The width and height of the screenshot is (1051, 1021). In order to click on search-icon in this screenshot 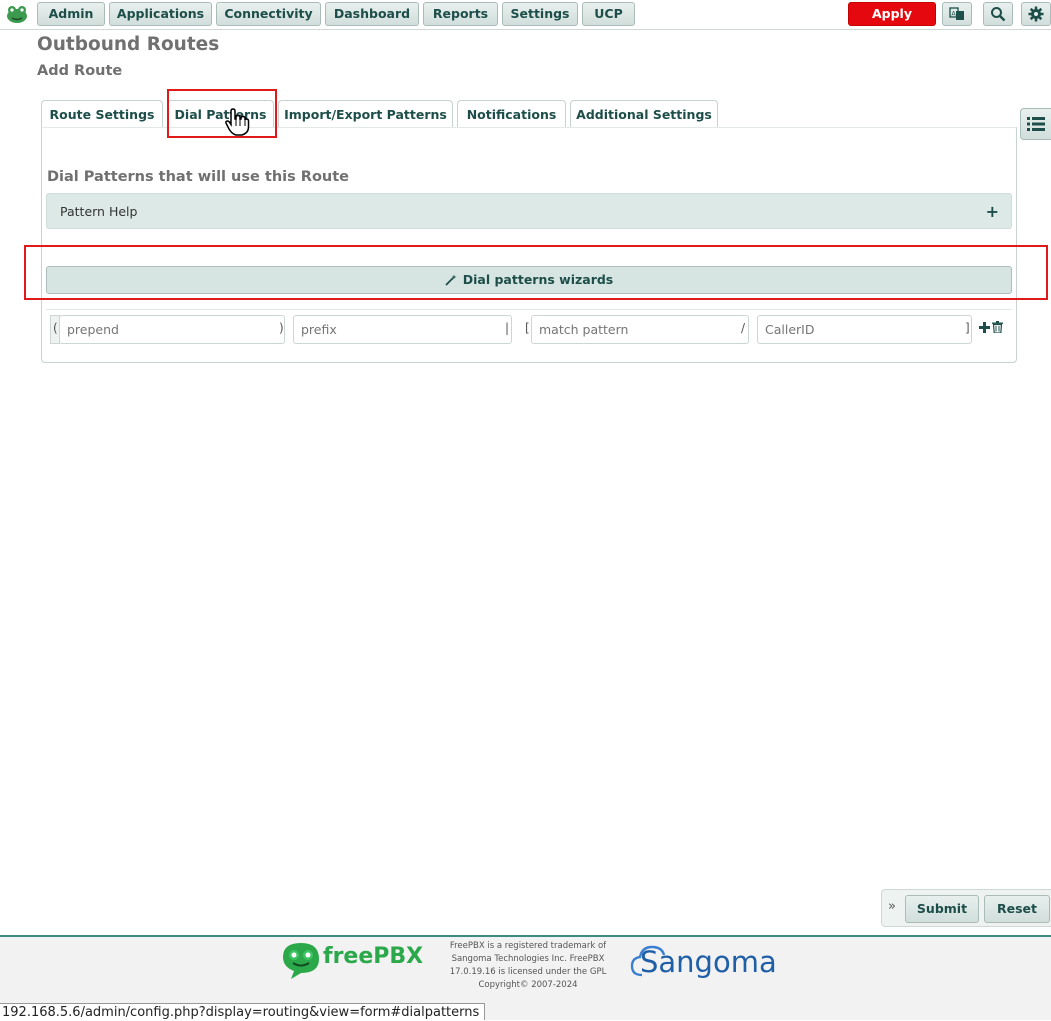, I will do `click(998, 14)`.